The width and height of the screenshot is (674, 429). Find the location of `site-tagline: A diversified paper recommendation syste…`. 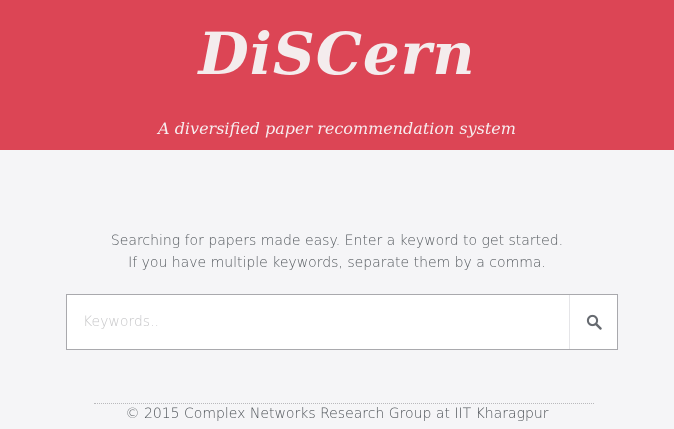

site-tagline: A diversified paper recommendation syste… is located at coordinates (337, 128).